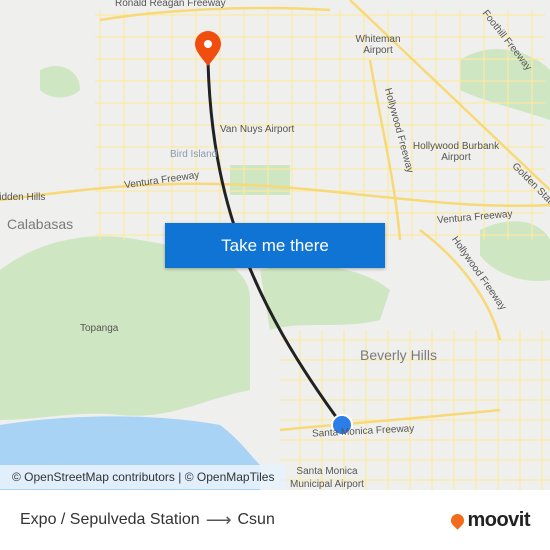  Describe the element at coordinates (194, 154) in the screenshot. I see `map-label: Bird Island` at that location.